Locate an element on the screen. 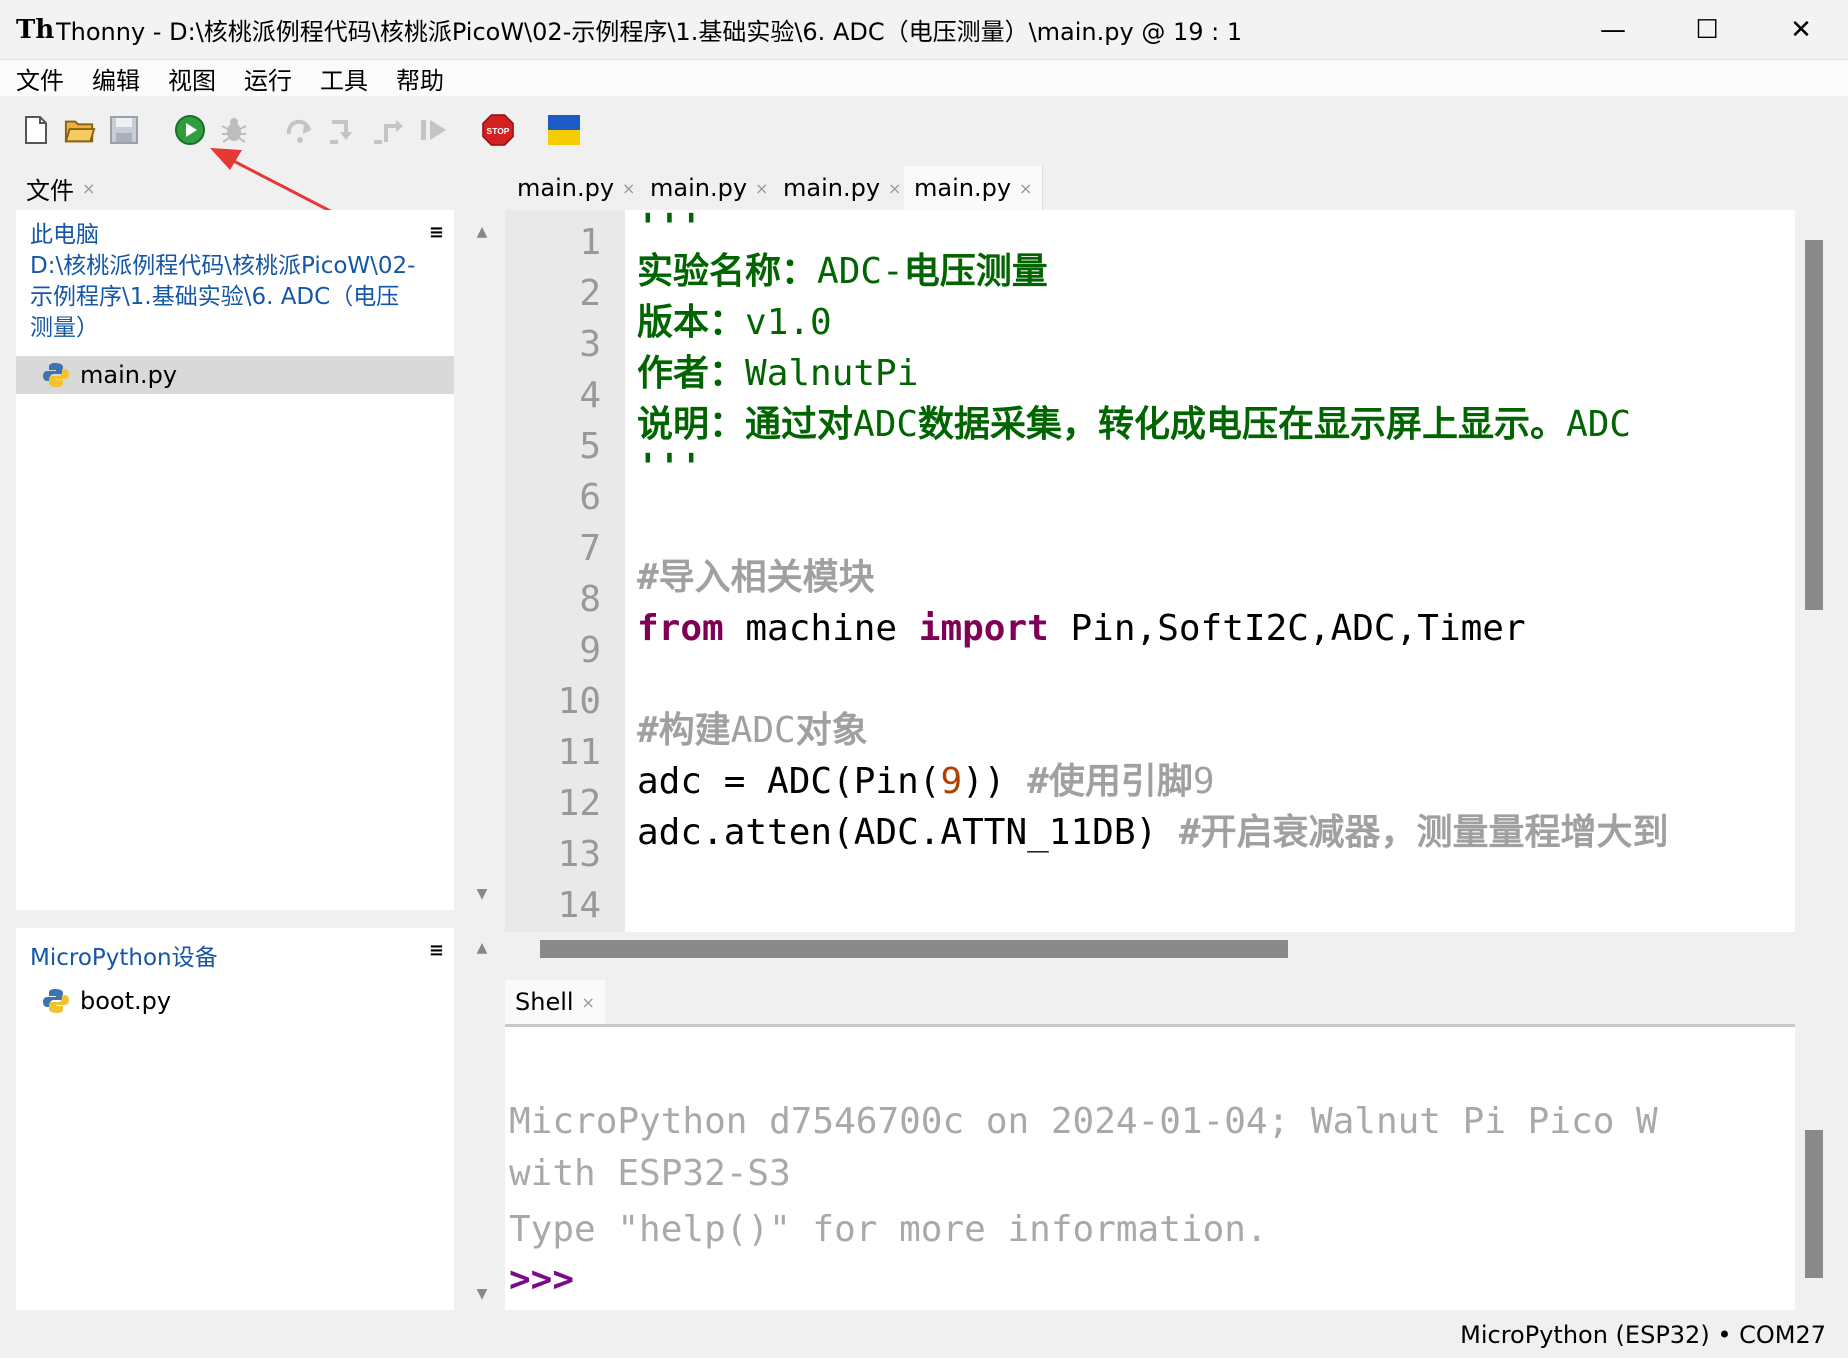  line-number: 4 is located at coordinates (590, 395).